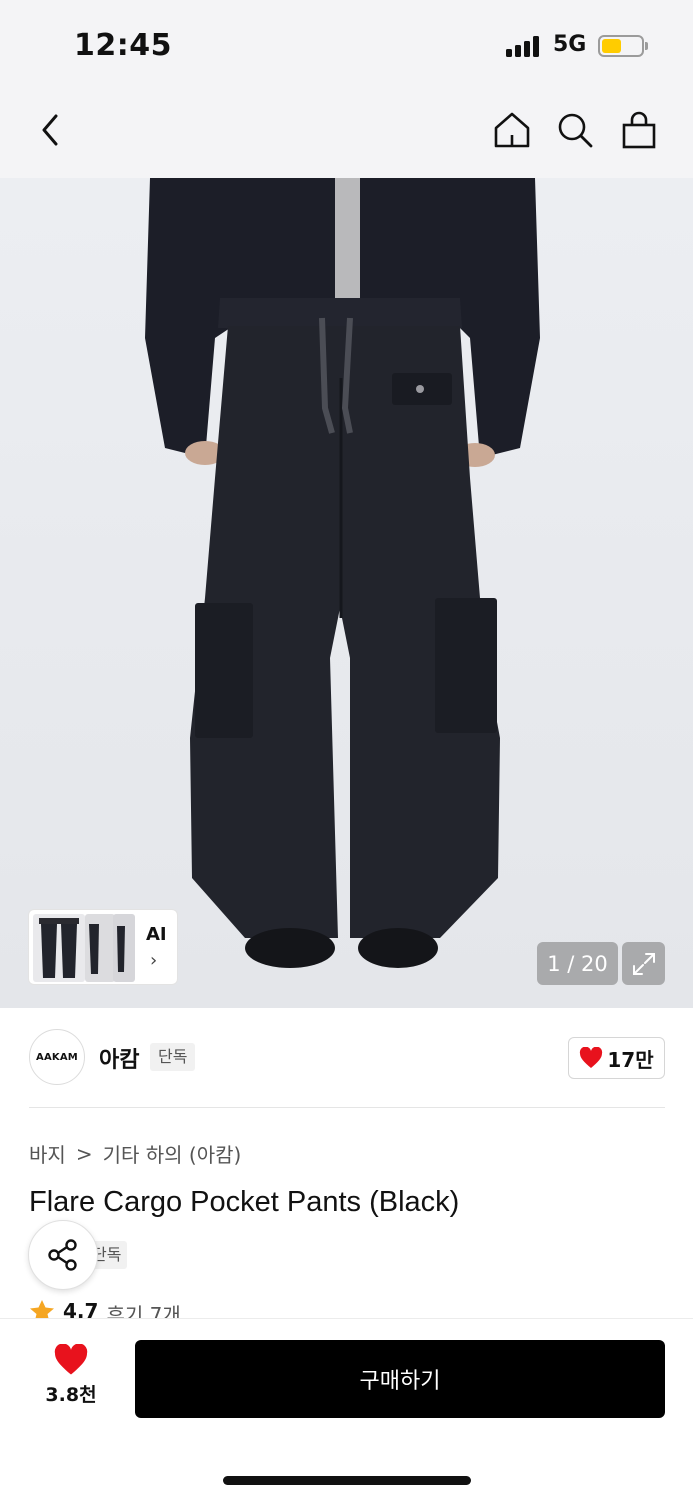 The width and height of the screenshot is (693, 1500). I want to click on chevron-right-icon: ›, so click(154, 960).